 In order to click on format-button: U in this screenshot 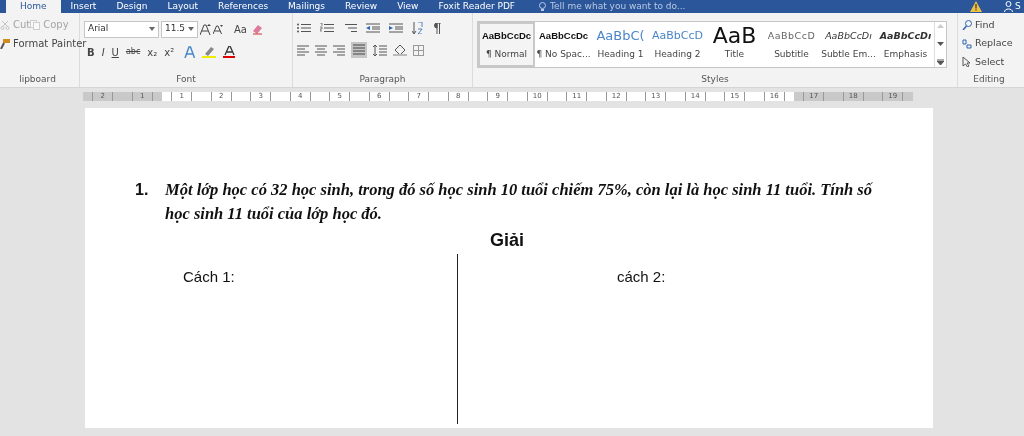, I will do `click(115, 52)`.